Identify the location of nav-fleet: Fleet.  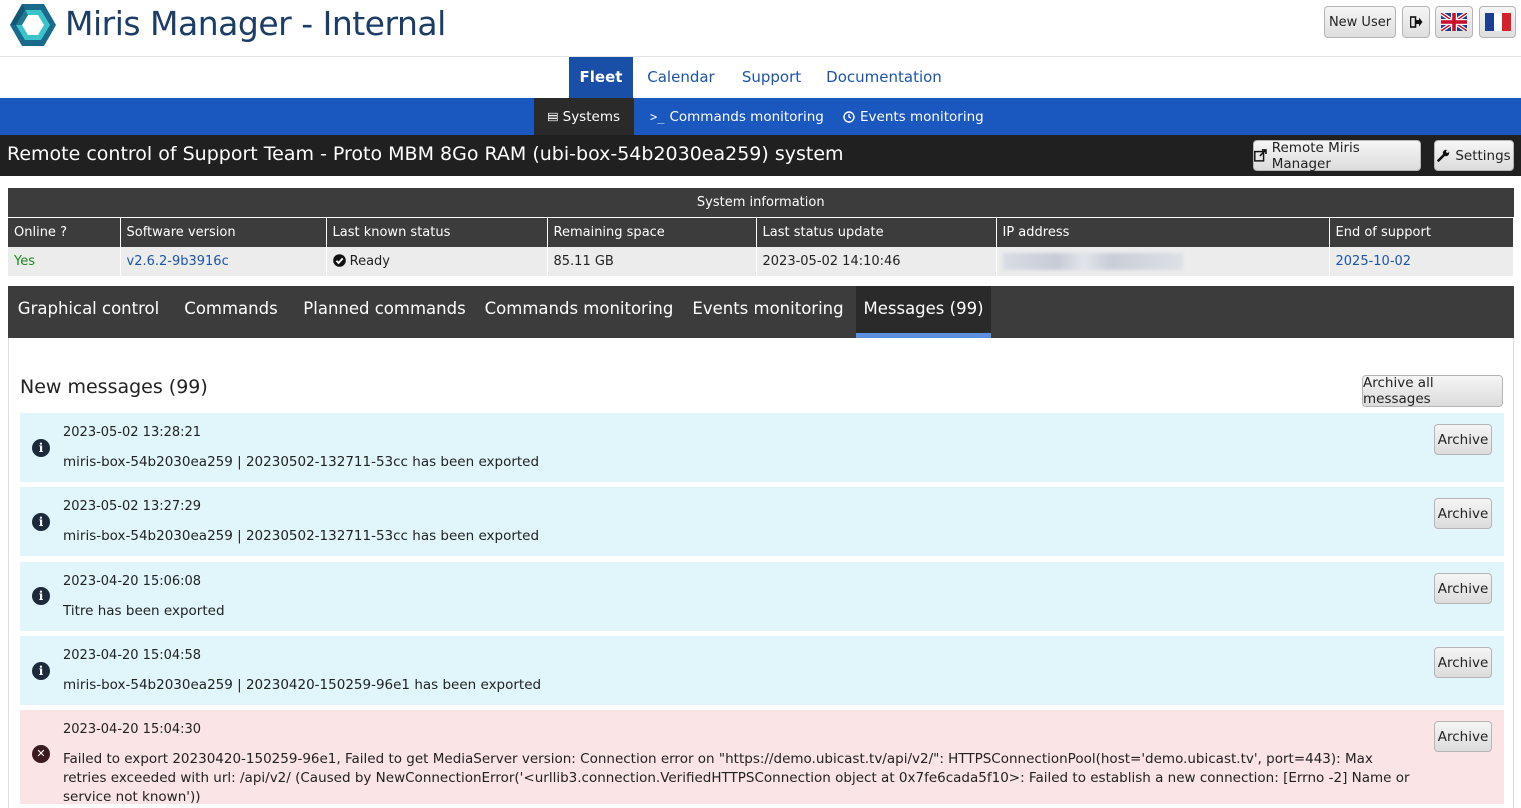
(601, 77).